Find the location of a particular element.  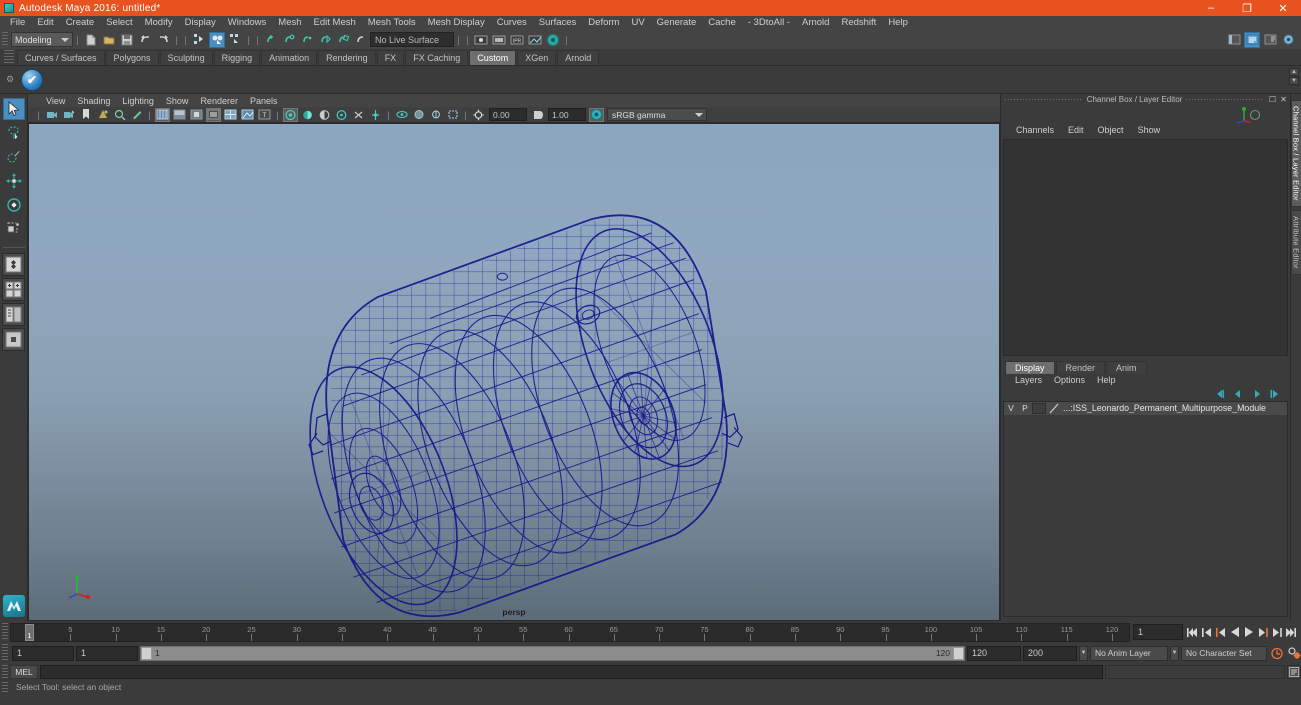

paint-select-tool is located at coordinates (14, 157).